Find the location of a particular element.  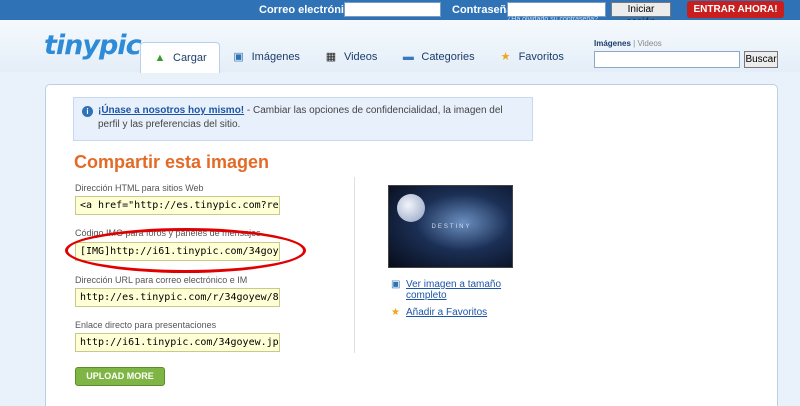

search-scope-videos: Videos is located at coordinates (649, 43).